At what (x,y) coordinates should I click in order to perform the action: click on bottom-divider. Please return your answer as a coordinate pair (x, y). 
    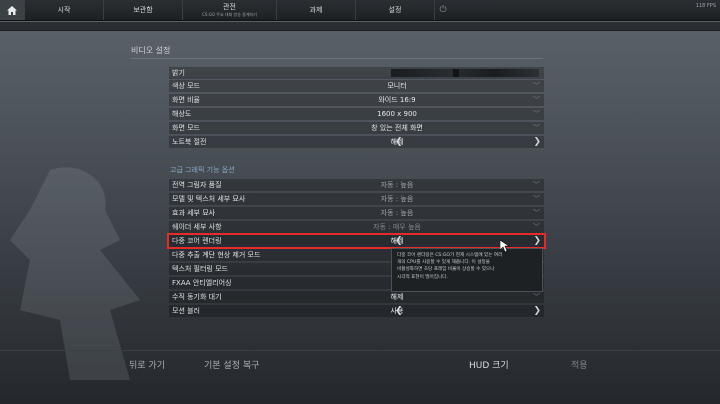
    Looking at the image, I should click on (360, 350).